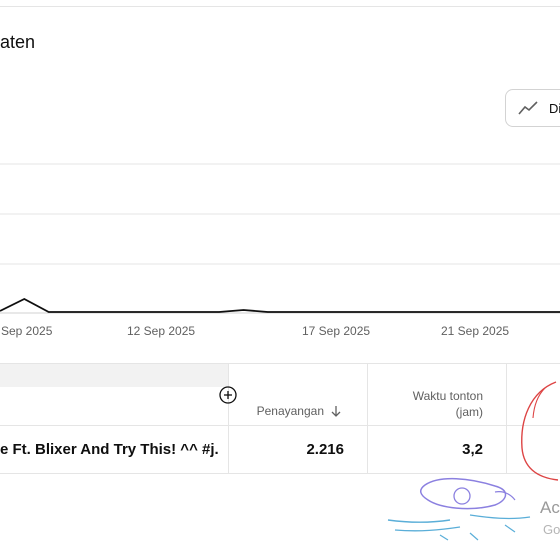 The height and width of the screenshot is (560, 560). Describe the element at coordinates (280, 6) in the screenshot. I see `top-divider` at that location.